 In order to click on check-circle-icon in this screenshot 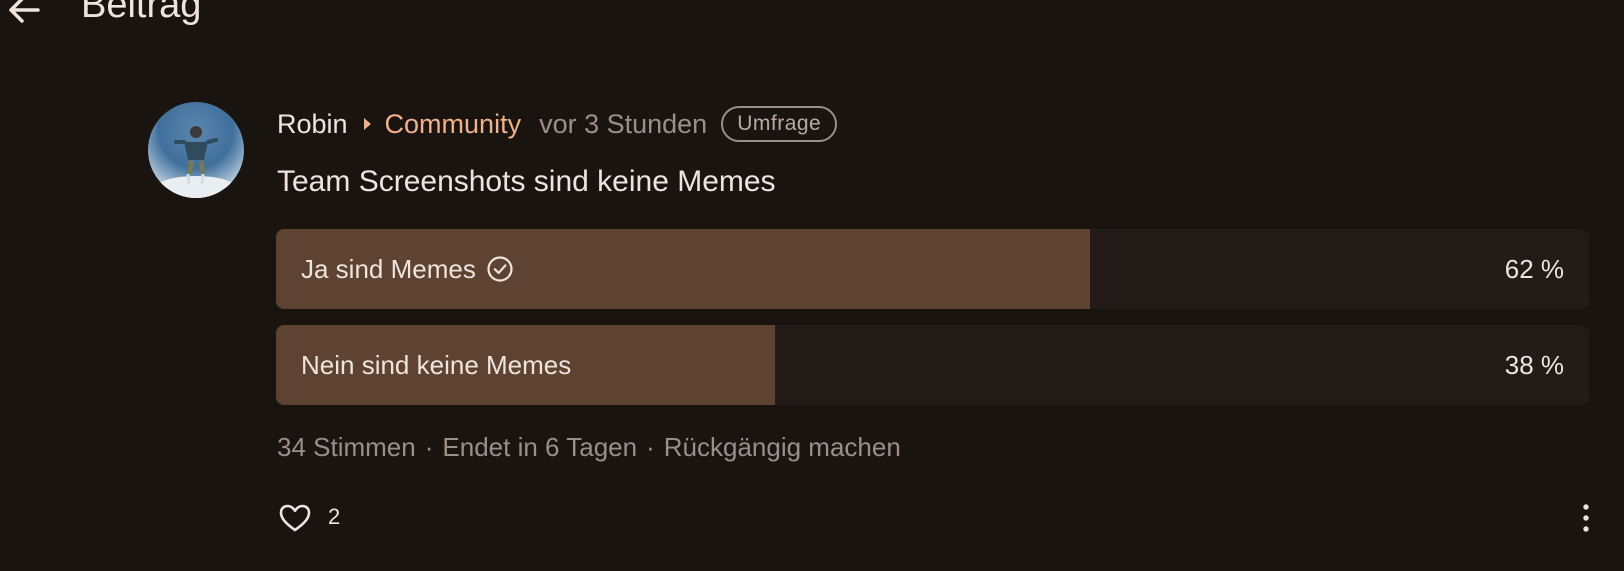, I will do `click(500, 269)`.